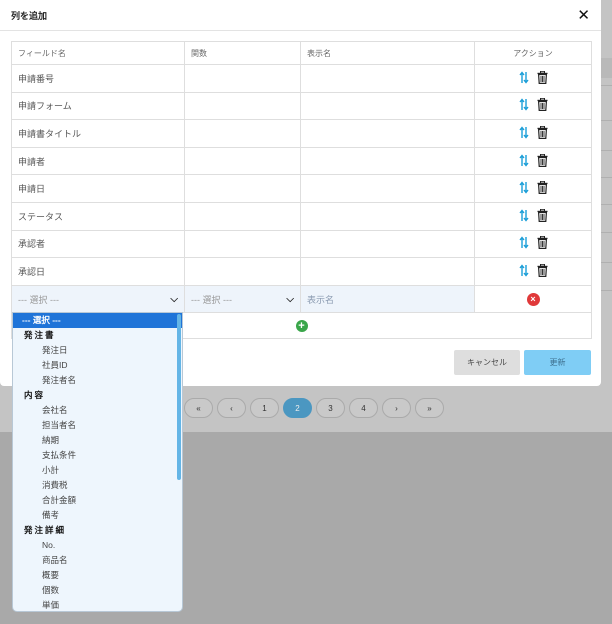 This screenshot has width=612, height=624. What do you see at coordinates (97, 590) in the screenshot?
I see `dropdown-option: 個数` at bounding box center [97, 590].